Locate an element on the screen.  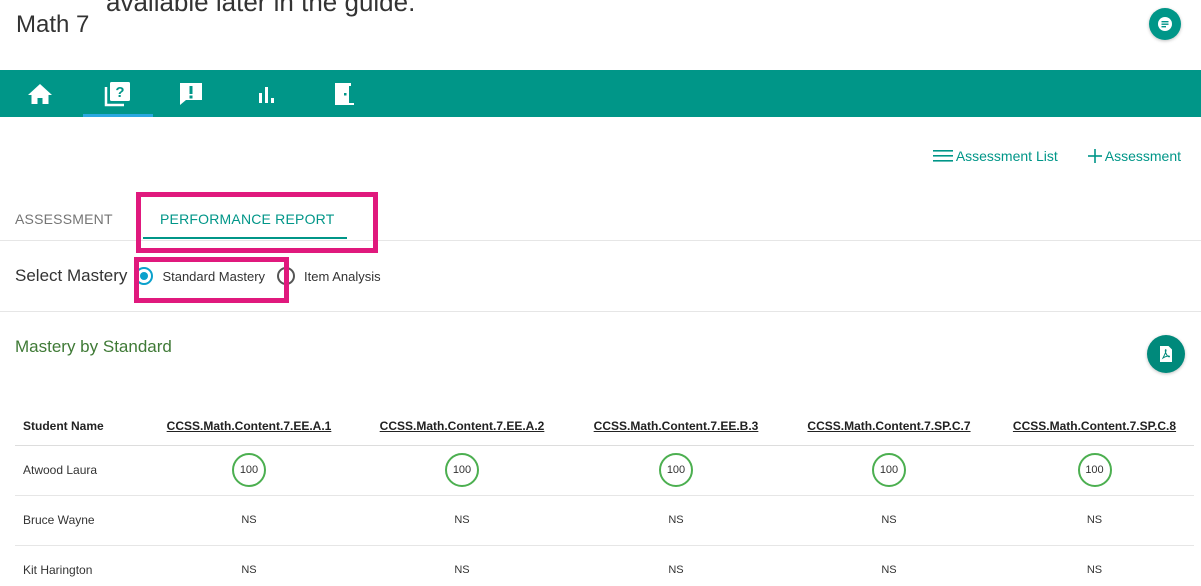
radio-item-analysis: Item Analysis is located at coordinates (329, 276).